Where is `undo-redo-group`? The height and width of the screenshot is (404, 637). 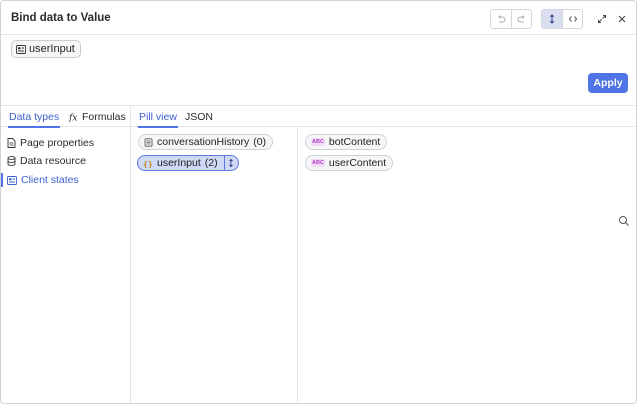
undo-redo-group is located at coordinates (511, 19).